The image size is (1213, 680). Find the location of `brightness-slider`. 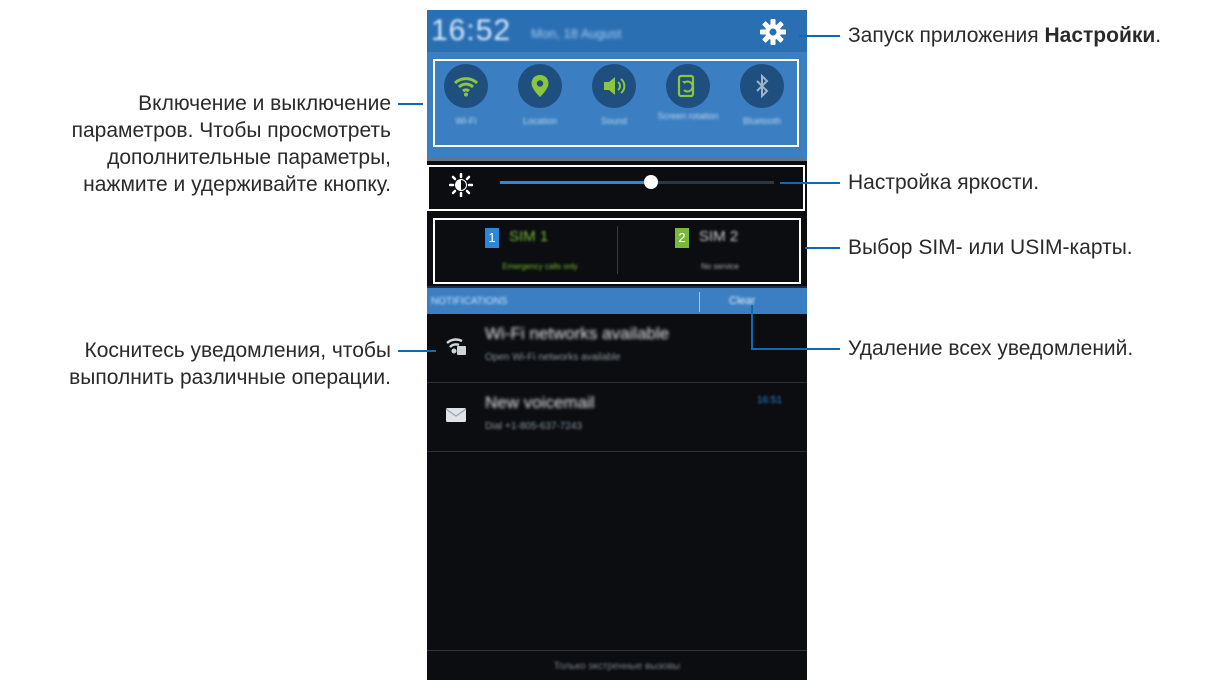

brightness-slider is located at coordinates (637, 182).